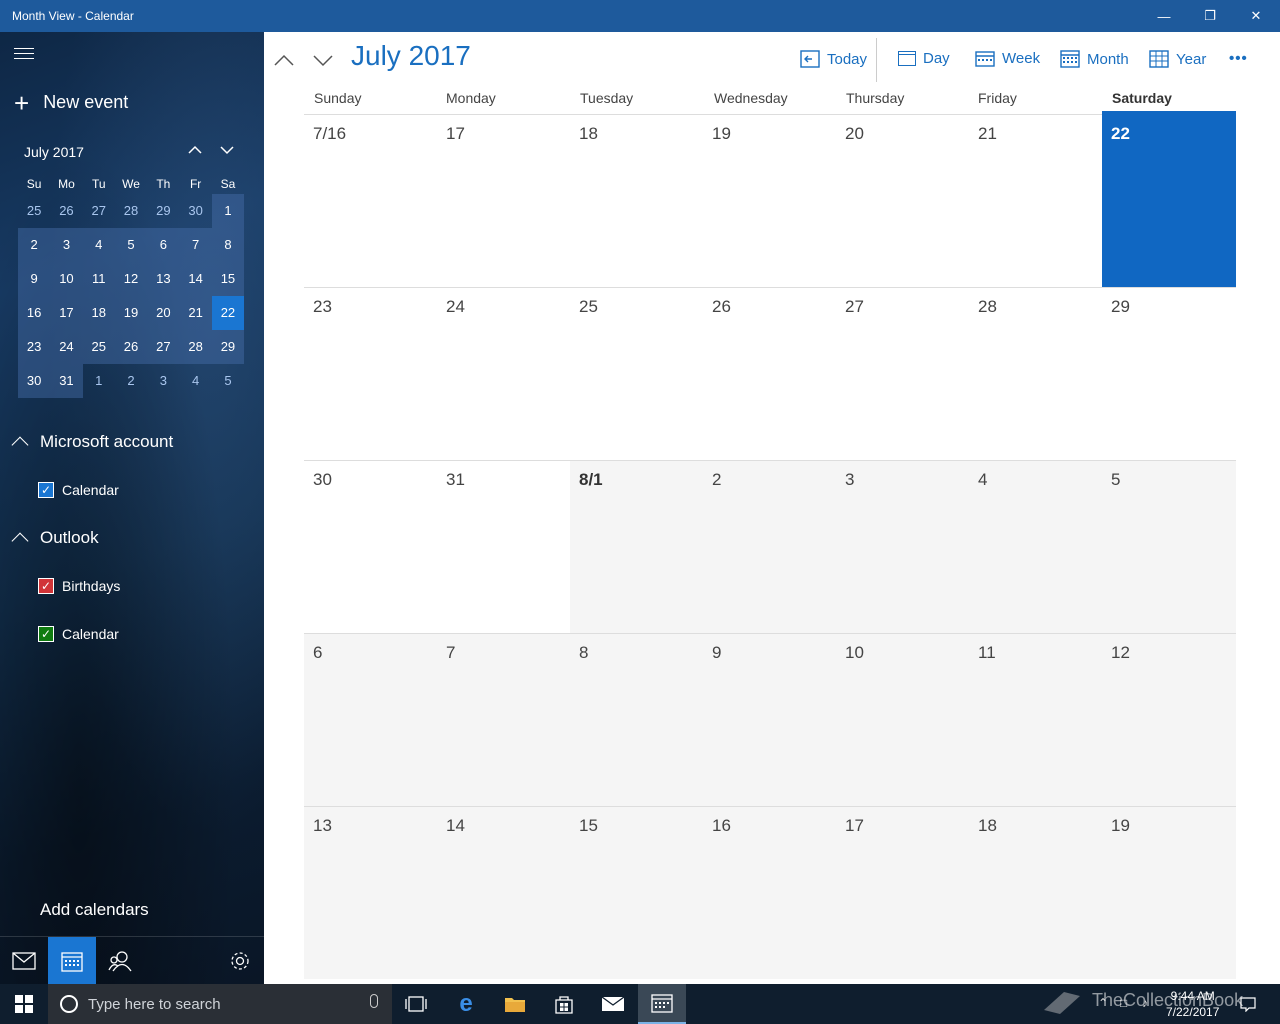  I want to click on action-center-icon, so click(1248, 1005).